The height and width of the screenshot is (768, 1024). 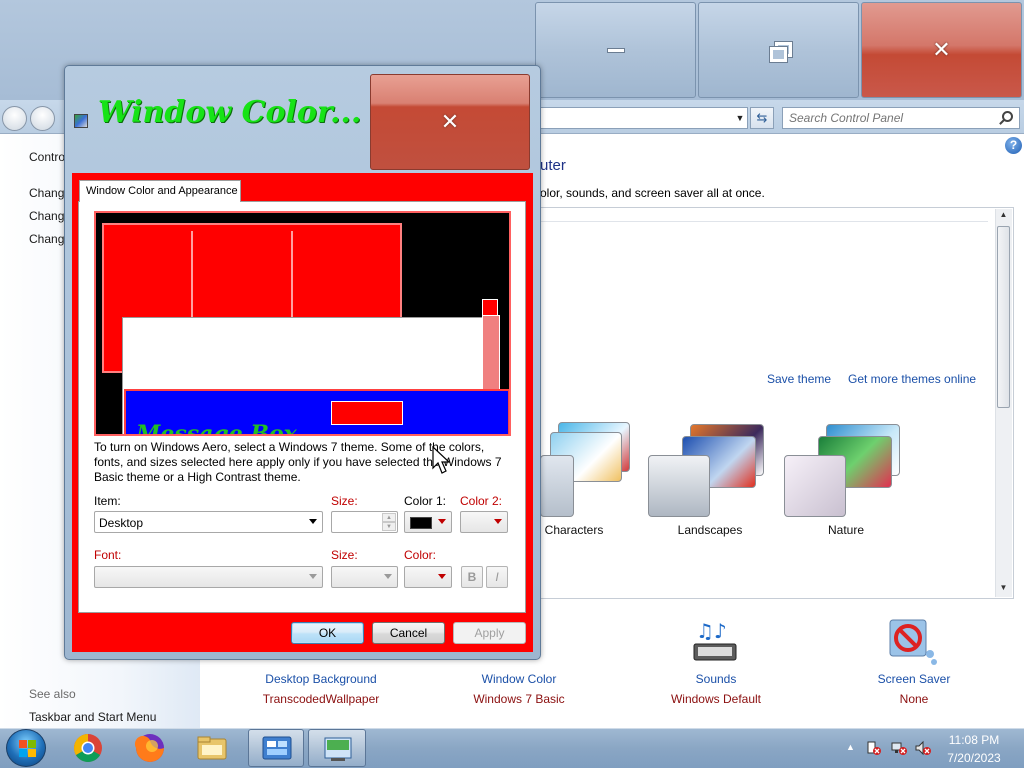 What do you see at coordinates (52, 694) in the screenshot?
I see `see-also-heading: See also` at bounding box center [52, 694].